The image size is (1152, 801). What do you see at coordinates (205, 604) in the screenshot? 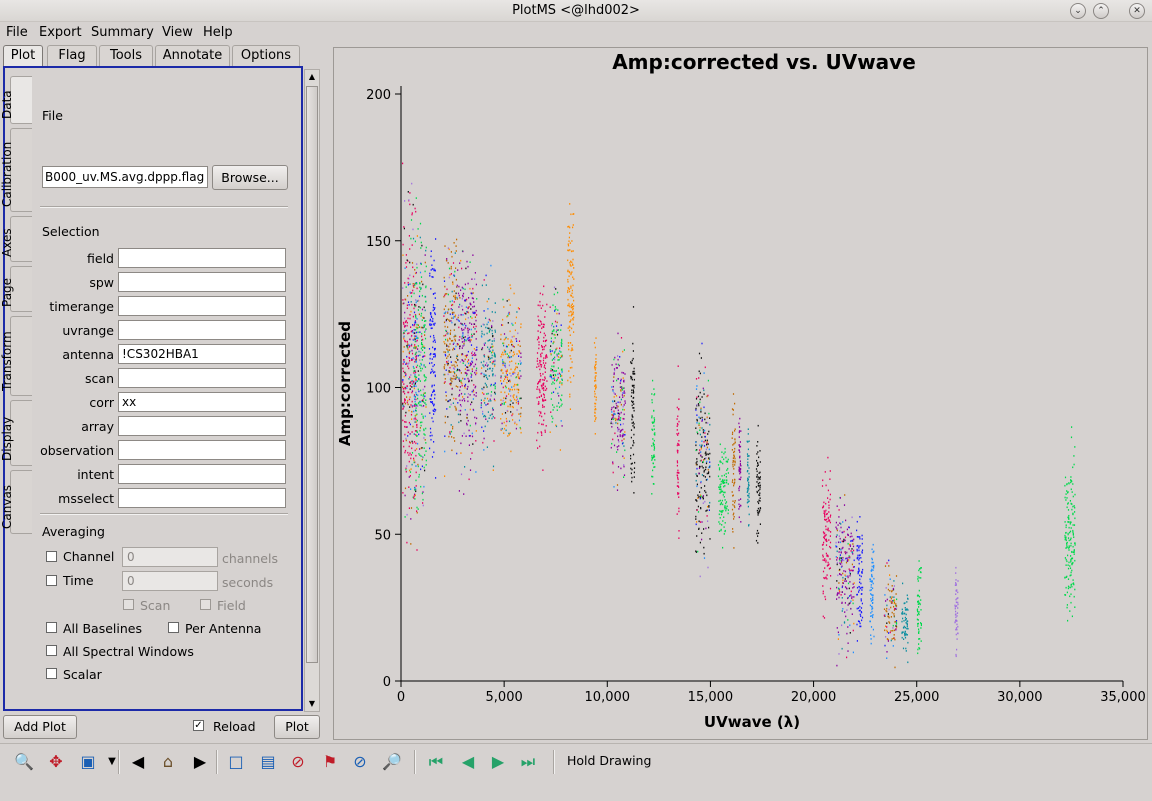
I see `field-checkbox` at bounding box center [205, 604].